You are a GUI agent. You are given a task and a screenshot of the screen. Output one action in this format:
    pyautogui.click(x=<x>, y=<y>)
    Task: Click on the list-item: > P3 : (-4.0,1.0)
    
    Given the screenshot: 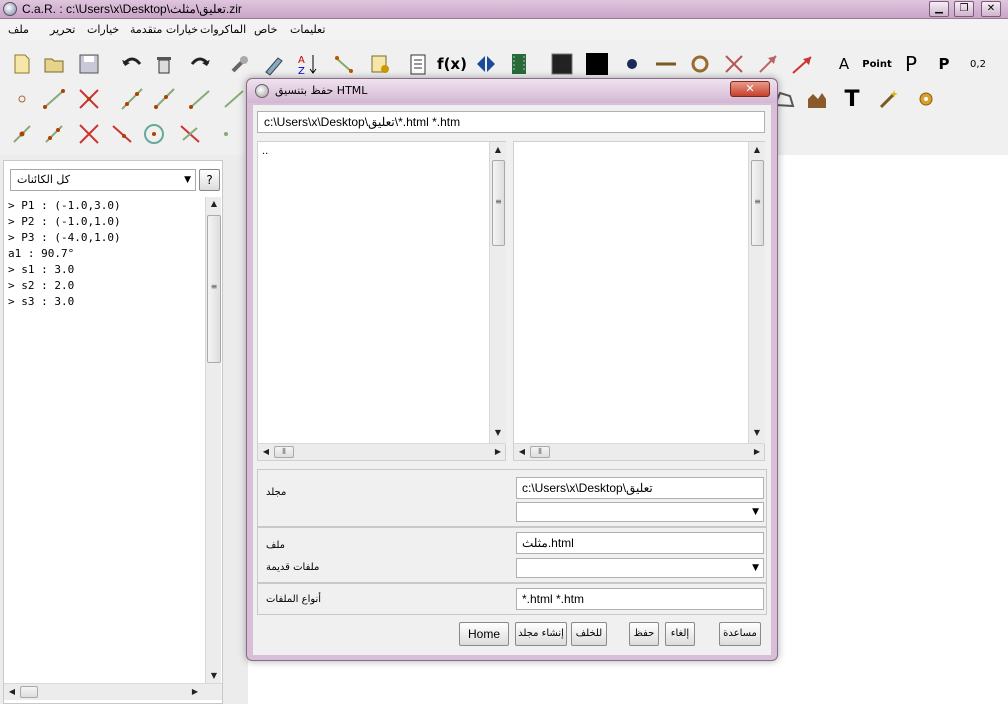 What is the action you would take?
    pyautogui.click(x=106, y=238)
    